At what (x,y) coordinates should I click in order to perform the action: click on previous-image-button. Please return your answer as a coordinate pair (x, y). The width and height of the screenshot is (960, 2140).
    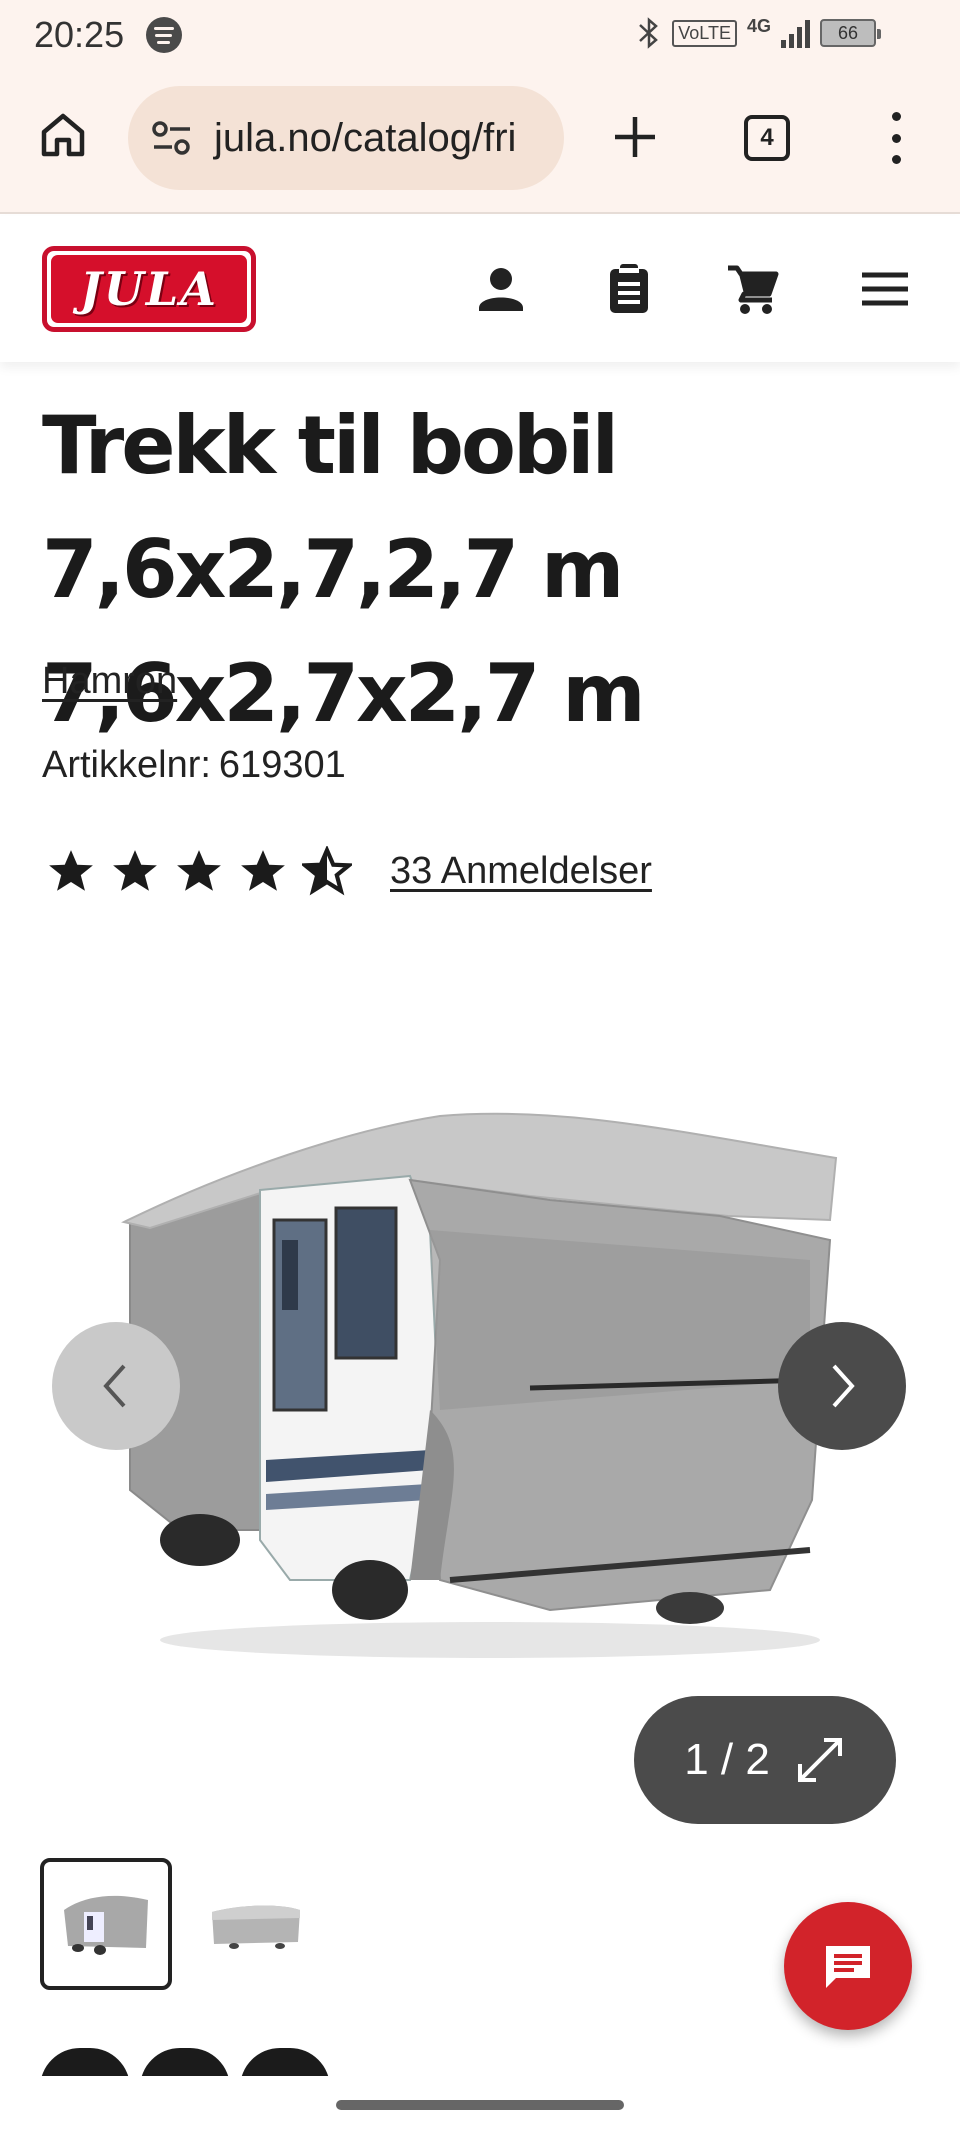
    Looking at the image, I should click on (116, 1386).